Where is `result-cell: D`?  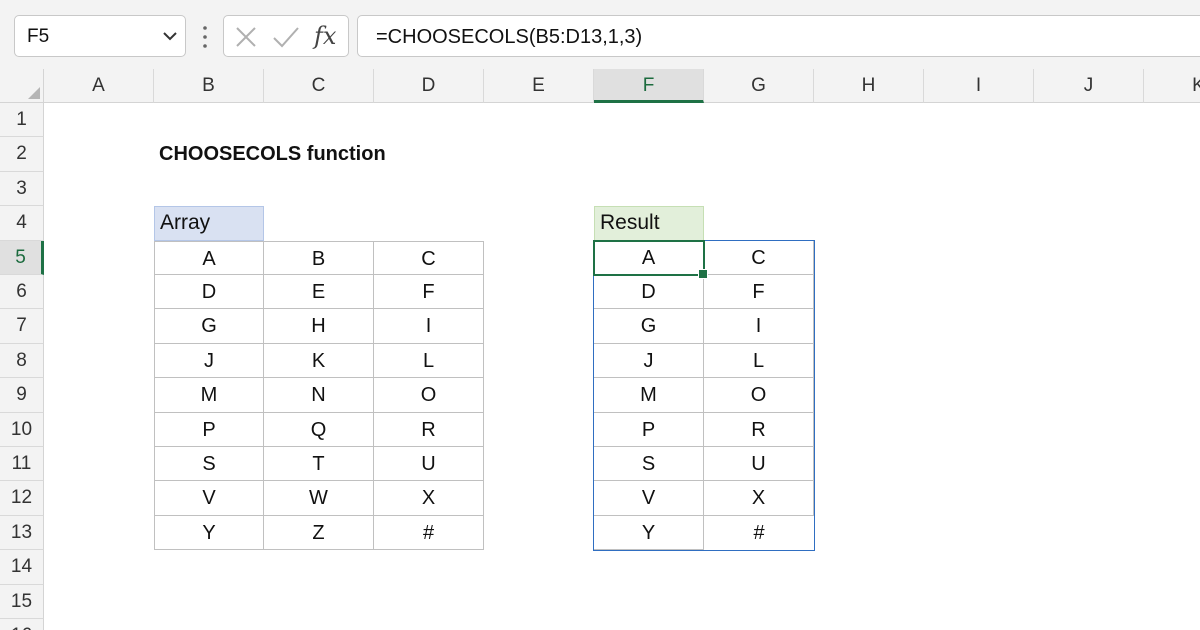
result-cell: D is located at coordinates (649, 292).